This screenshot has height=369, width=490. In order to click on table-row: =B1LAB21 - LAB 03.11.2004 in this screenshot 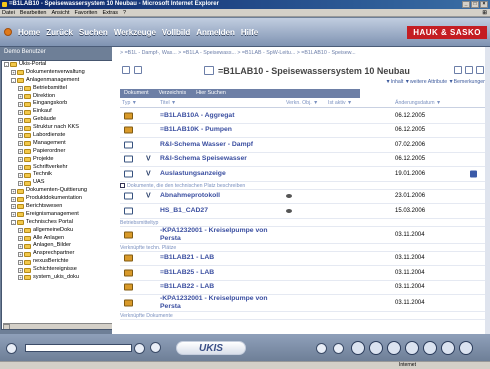, I will do `click(303, 259)`.